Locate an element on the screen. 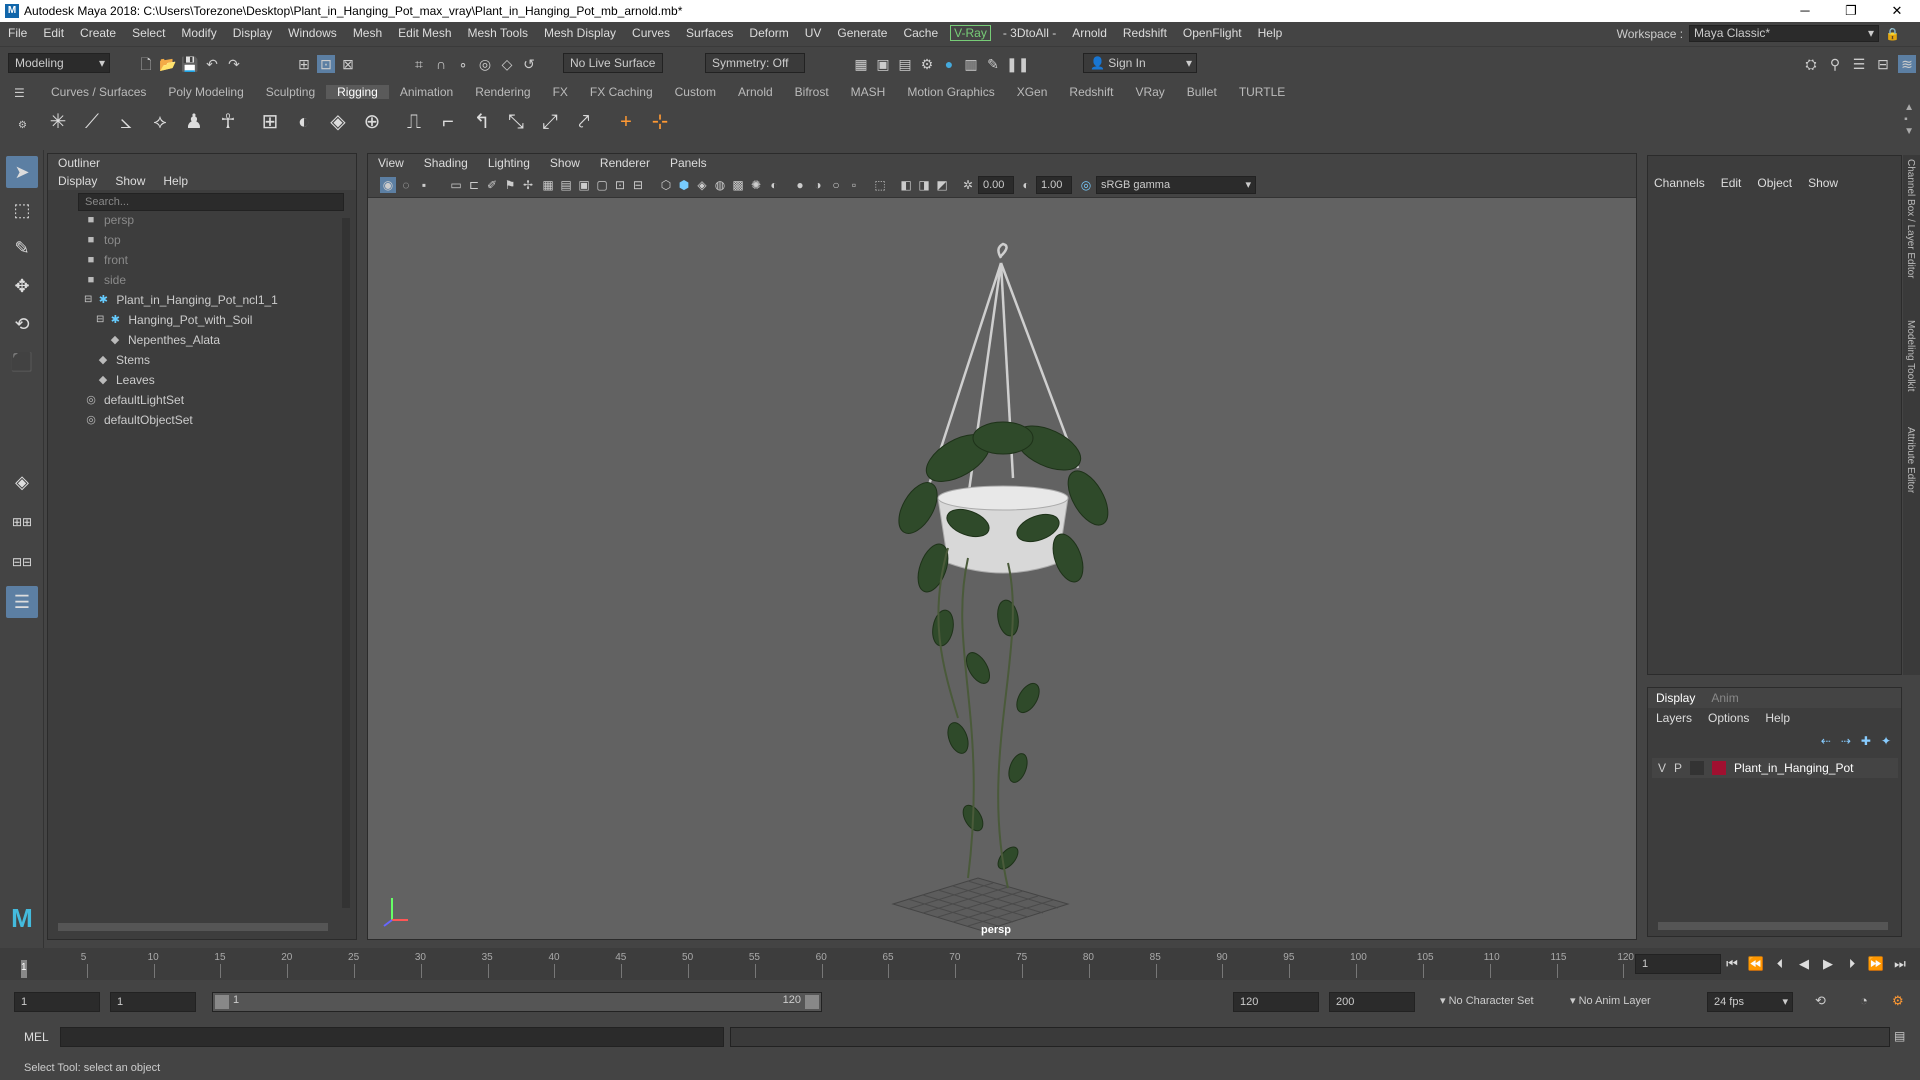  play-forward-icon: ▶ is located at coordinates (1828, 964).